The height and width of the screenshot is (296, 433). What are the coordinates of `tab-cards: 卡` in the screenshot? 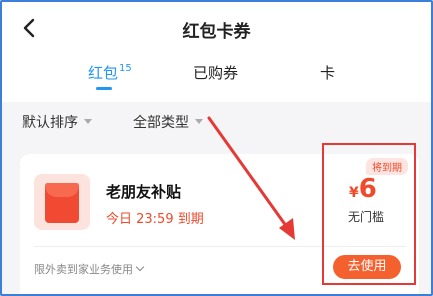 It's located at (327, 72).